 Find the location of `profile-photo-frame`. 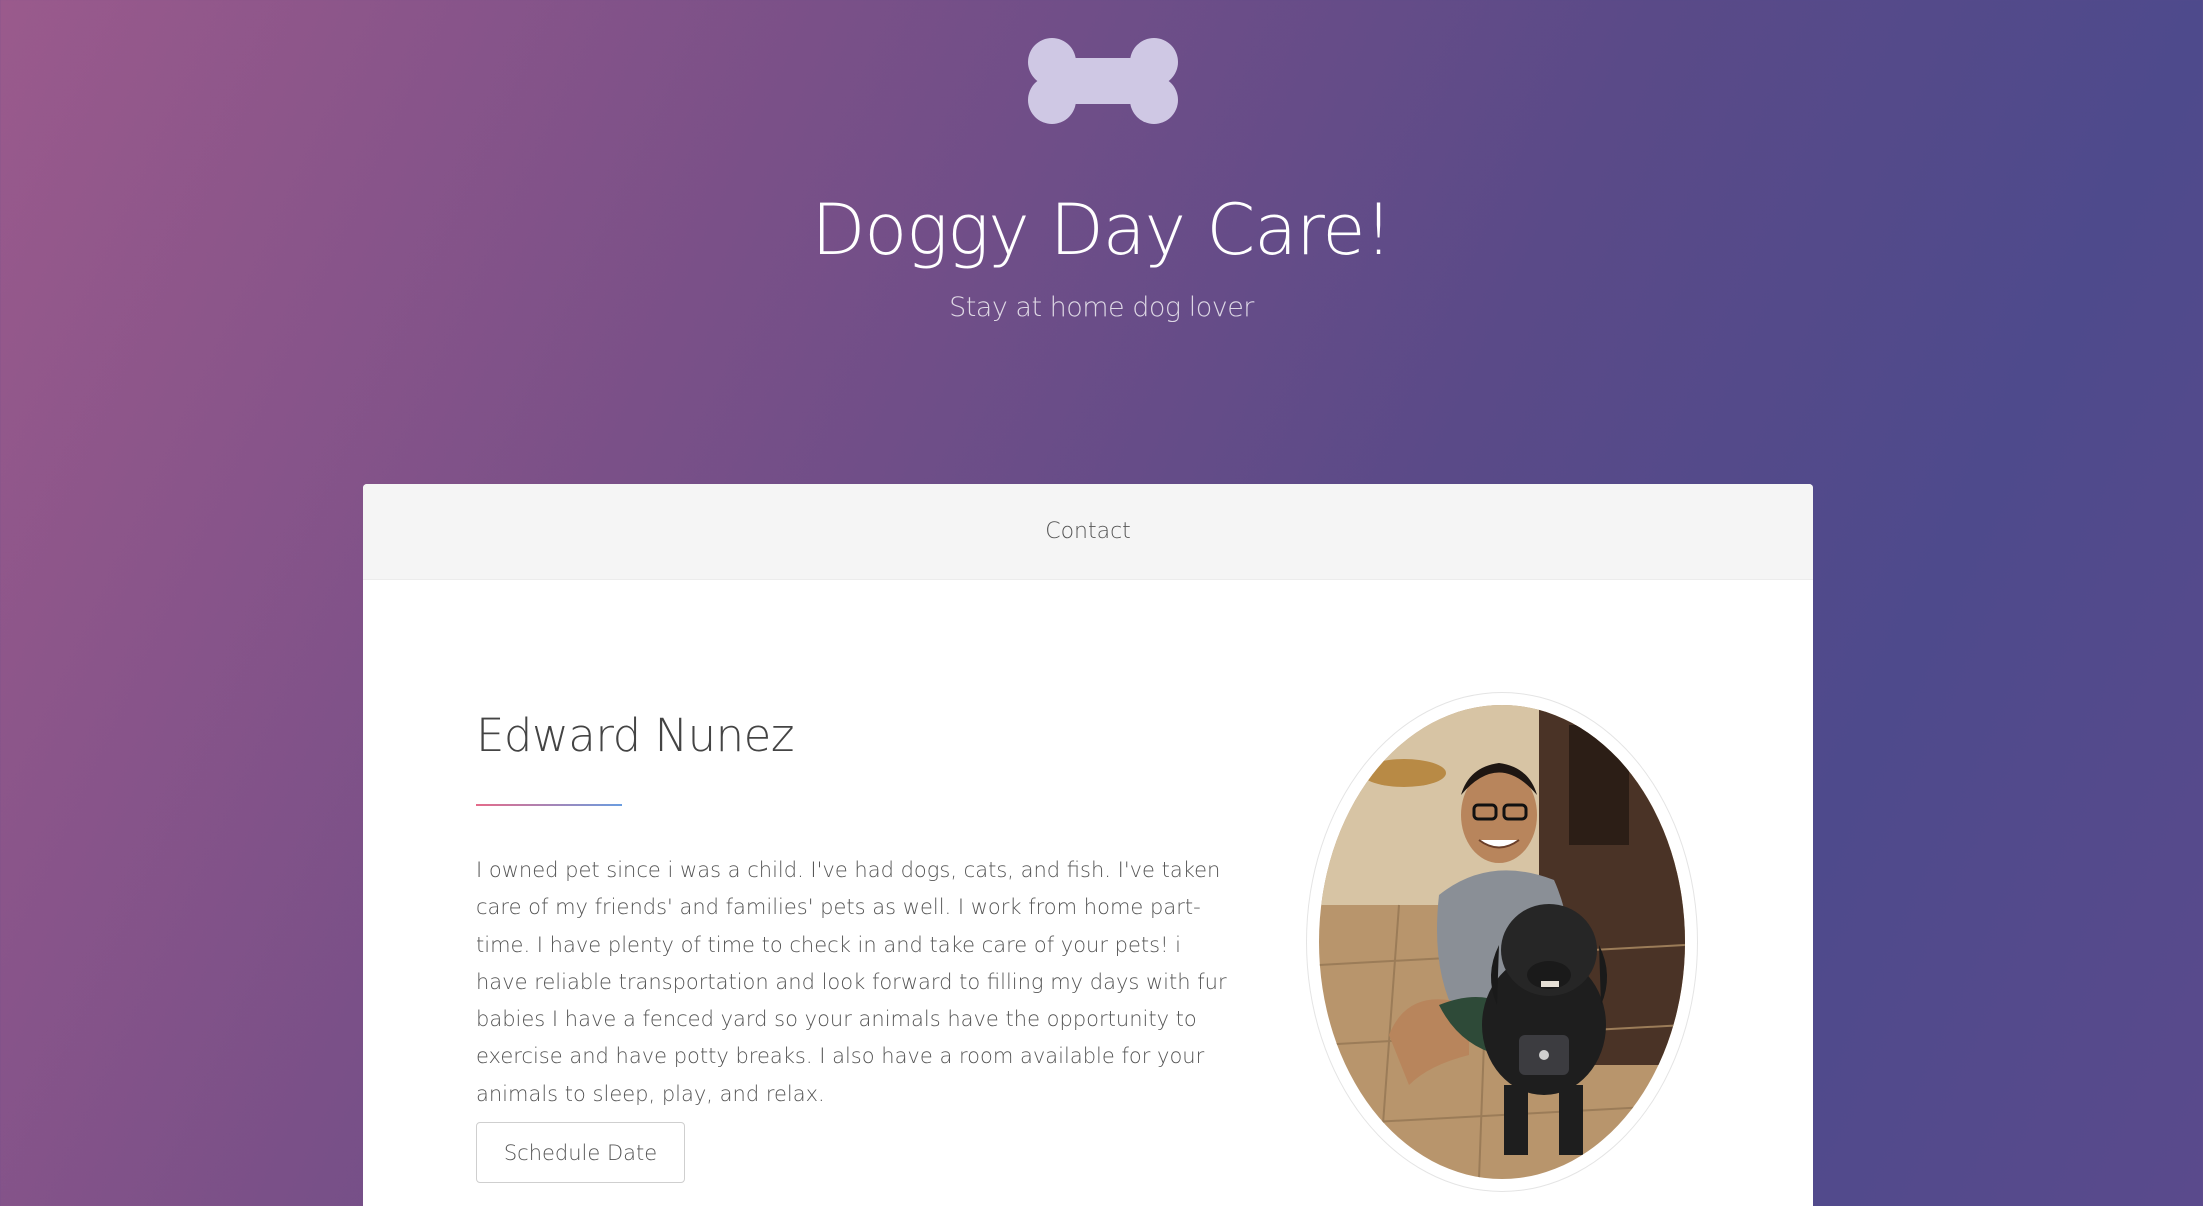

profile-photo-frame is located at coordinates (1502, 942).